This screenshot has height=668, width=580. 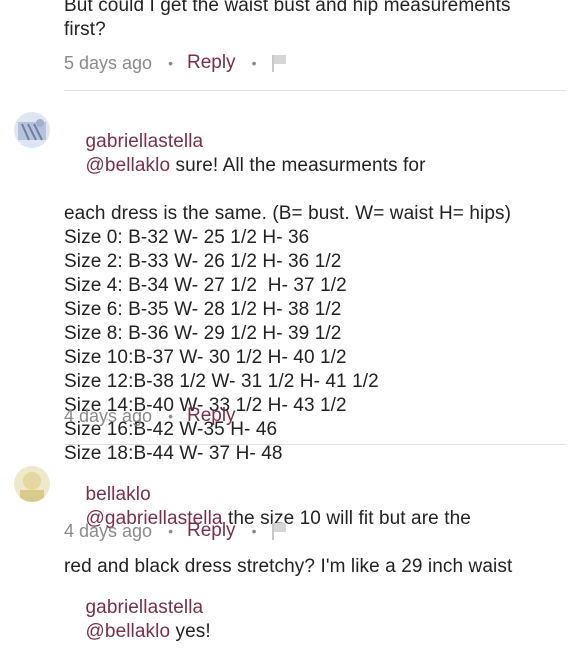 I want to click on comment-text: sure! All the measurments for, so click(x=298, y=165).